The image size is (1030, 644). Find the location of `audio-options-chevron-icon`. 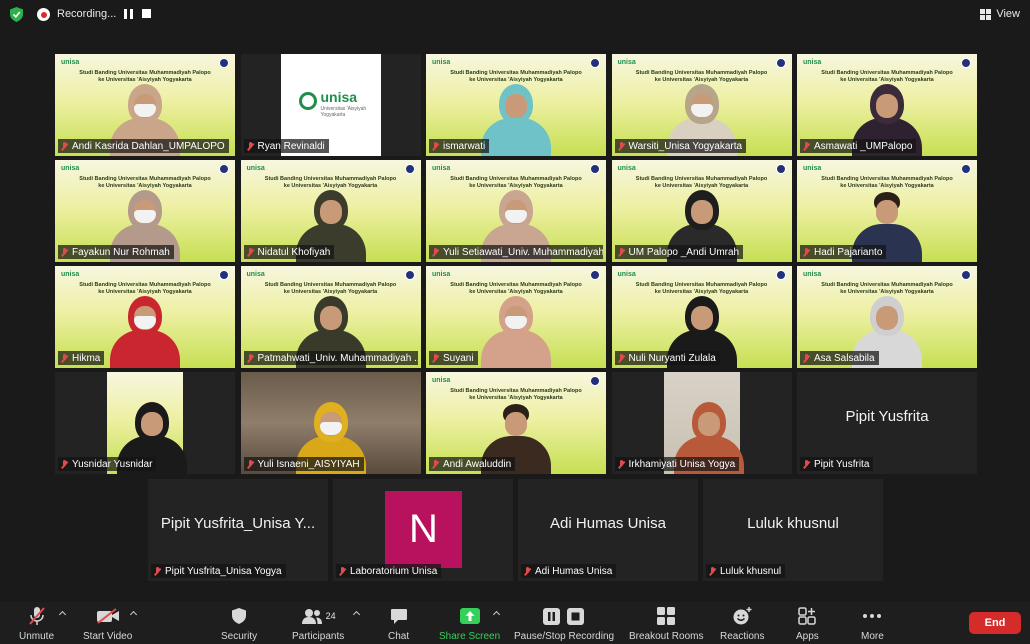

audio-options-chevron-icon is located at coordinates (62, 614).